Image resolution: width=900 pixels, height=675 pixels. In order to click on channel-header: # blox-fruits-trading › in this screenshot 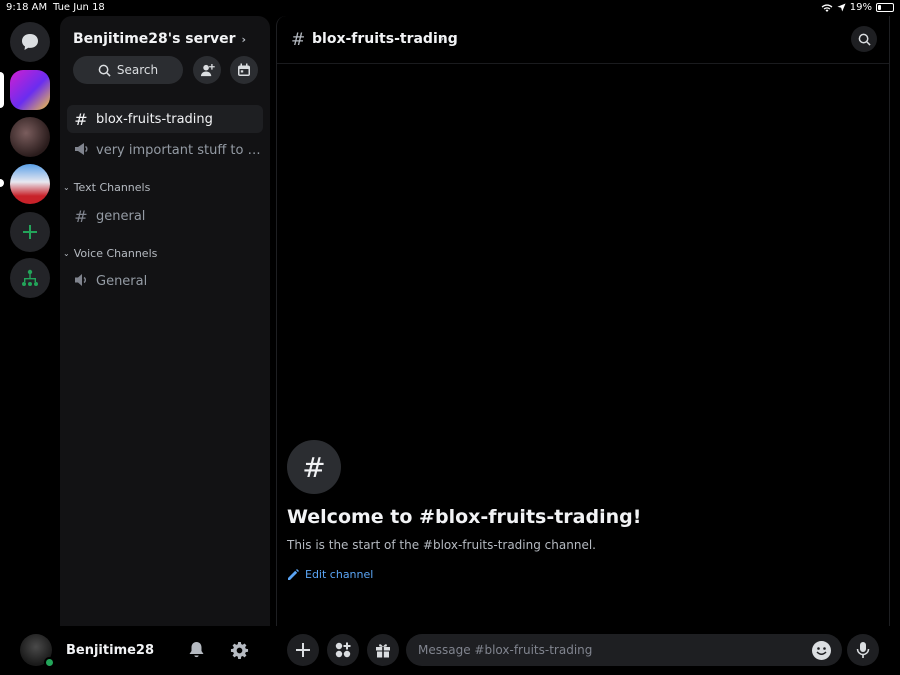, I will do `click(583, 40)`.